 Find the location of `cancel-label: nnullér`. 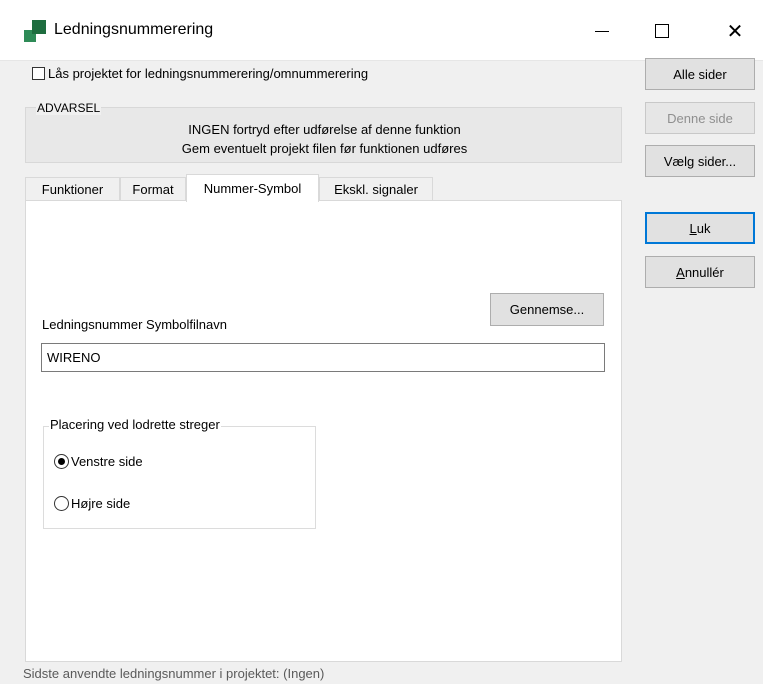

cancel-label: nnullér is located at coordinates (704, 272).